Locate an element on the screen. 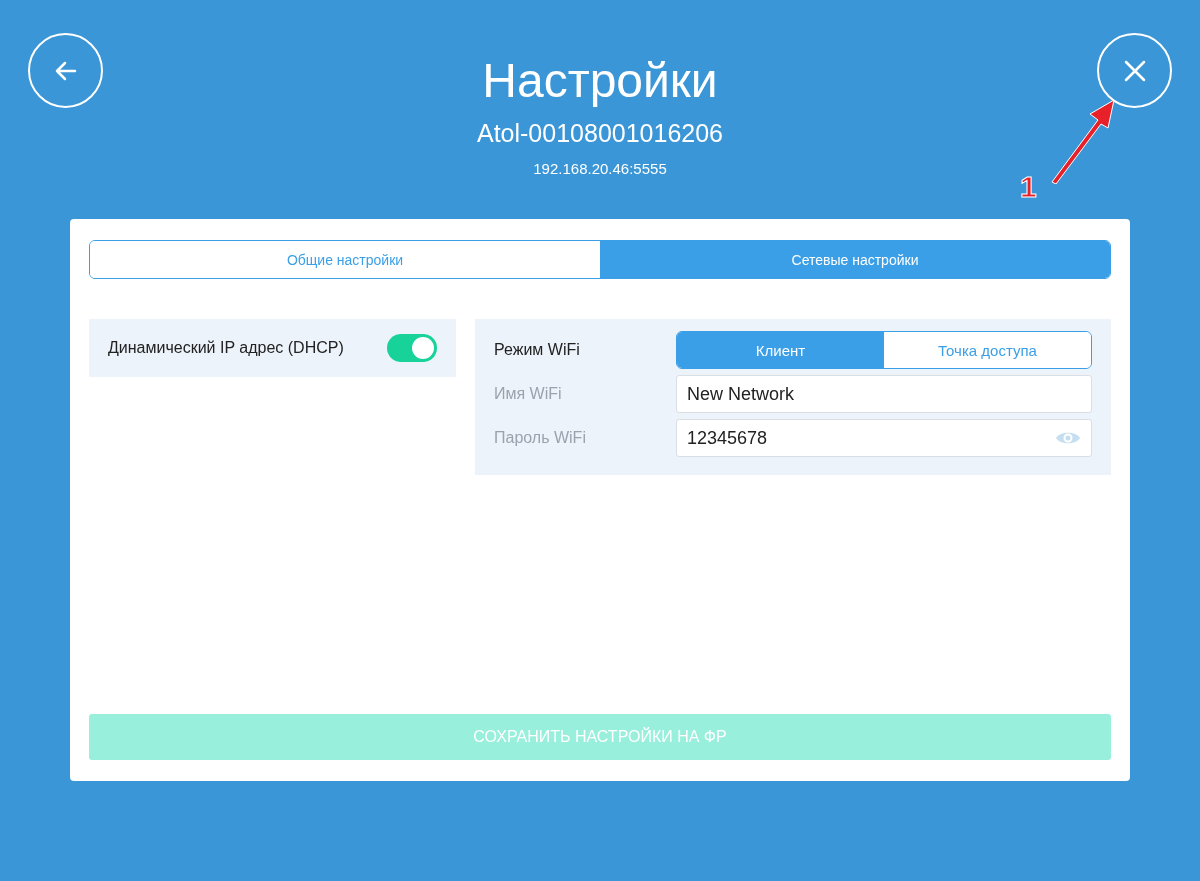 The height and width of the screenshot is (881, 1200). field-label: Имя WiFi is located at coordinates (528, 394).